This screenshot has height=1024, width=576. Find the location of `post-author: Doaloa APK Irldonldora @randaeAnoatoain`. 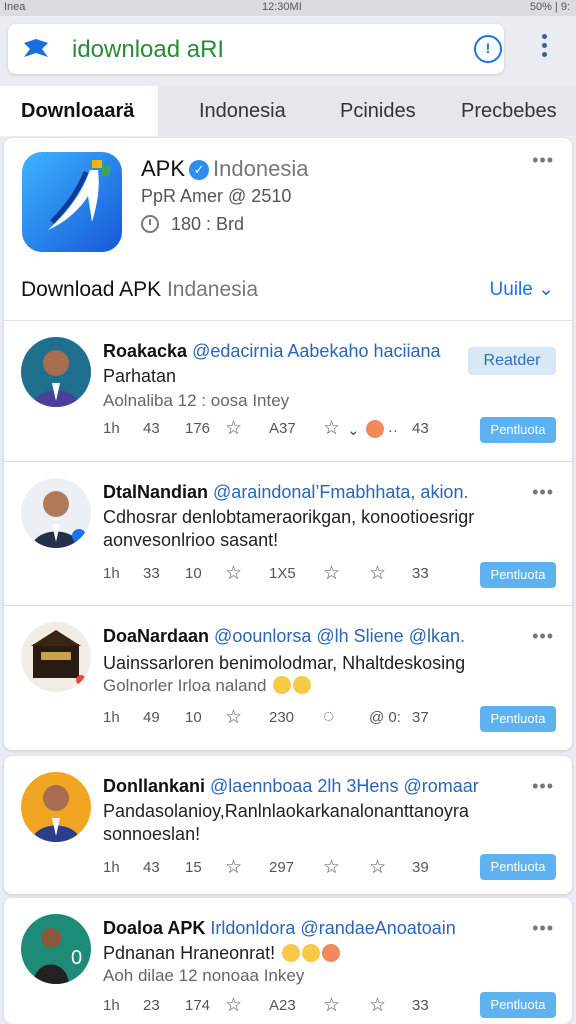

post-author: Doaloa APK Irldonldora @randaeAnoatoain is located at coordinates (279, 928).